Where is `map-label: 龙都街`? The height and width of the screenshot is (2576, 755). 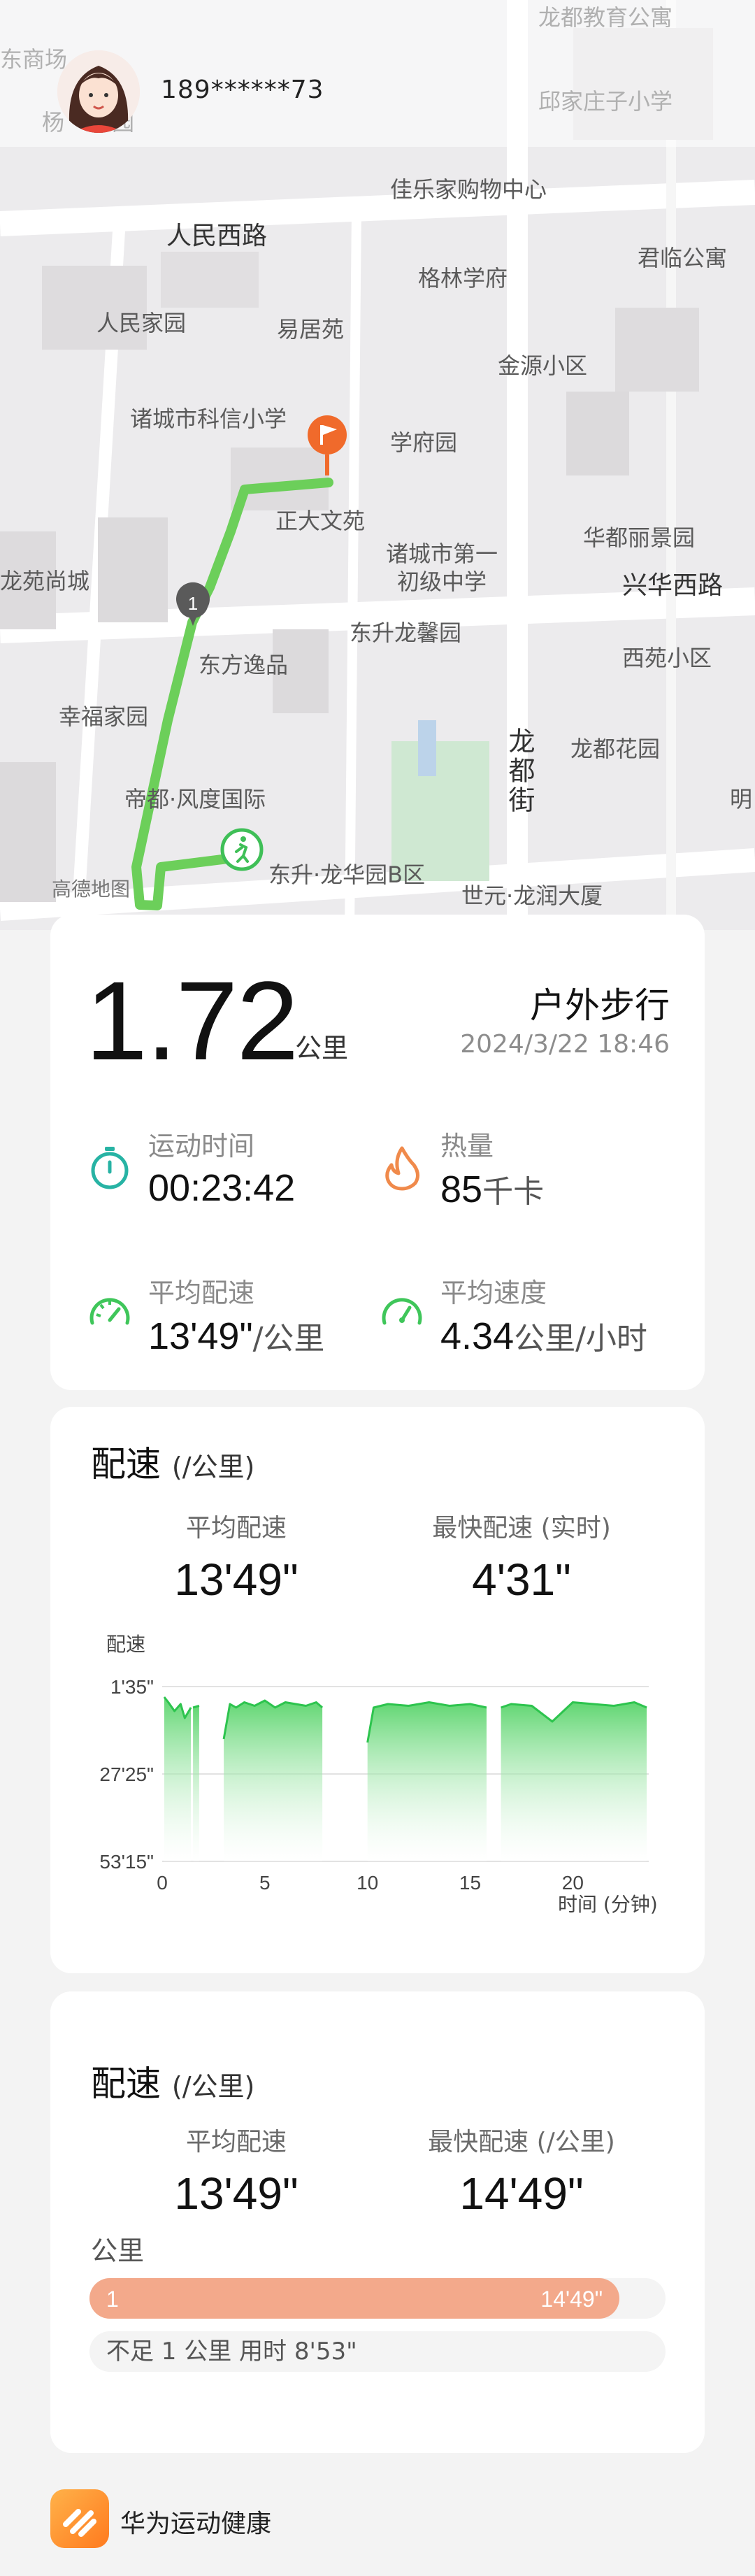
map-label: 龙都街 is located at coordinates (519, 771).